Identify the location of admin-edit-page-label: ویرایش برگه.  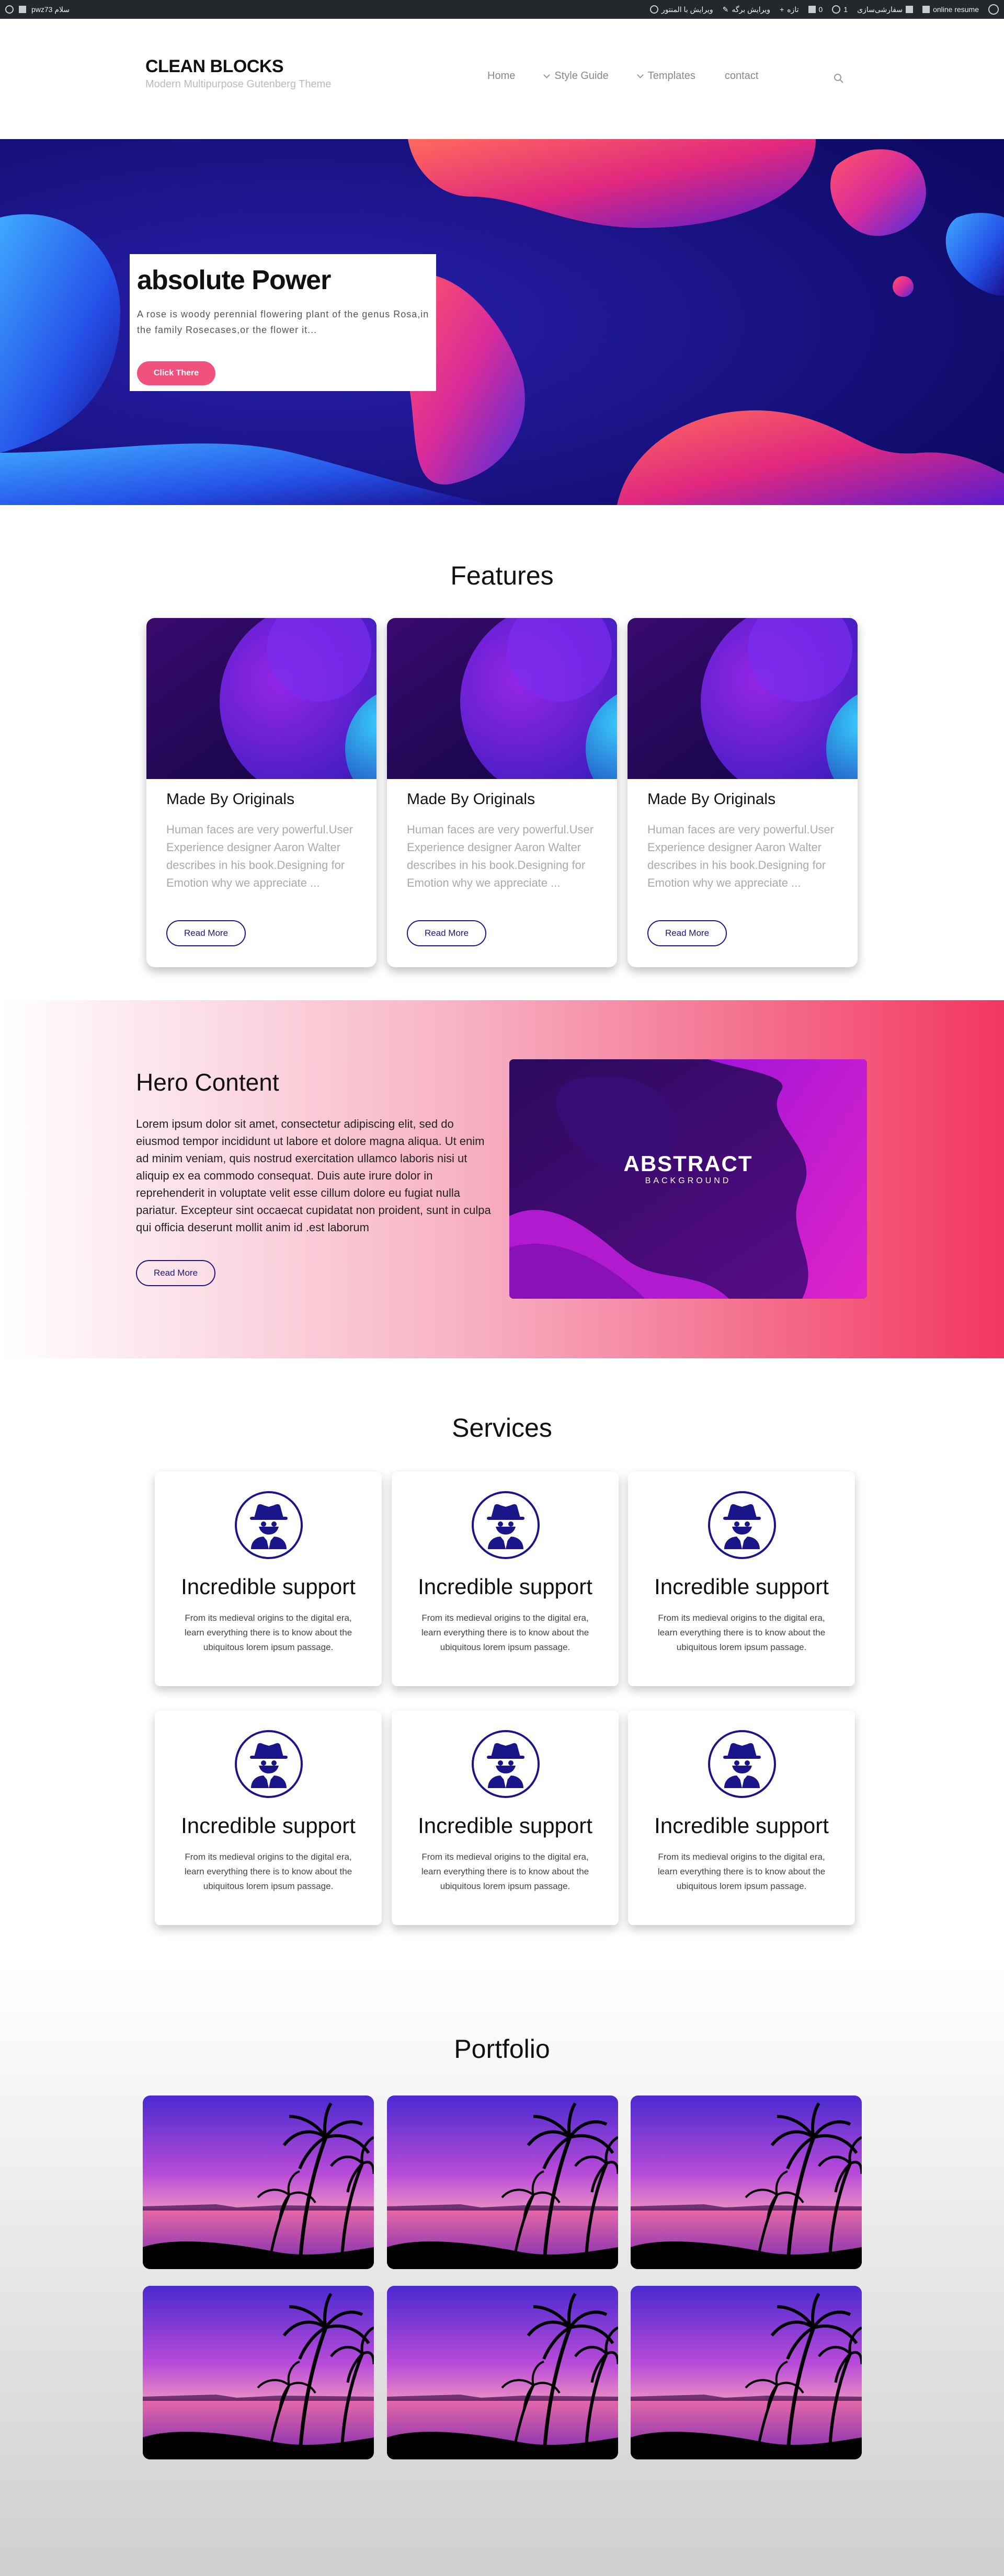
(752, 9).